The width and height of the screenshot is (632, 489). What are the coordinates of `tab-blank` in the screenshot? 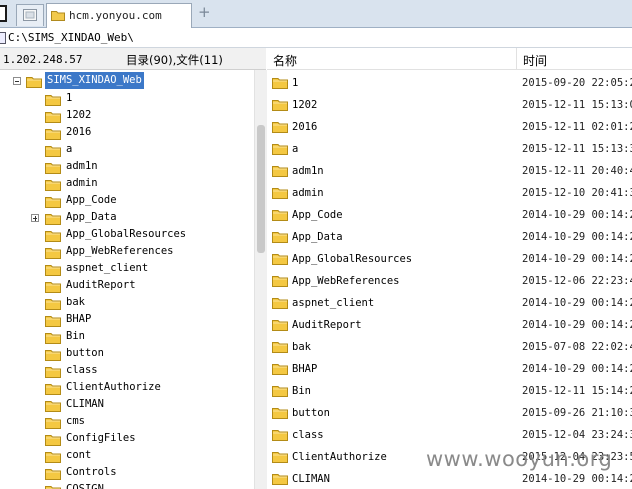 It's located at (30, 15).